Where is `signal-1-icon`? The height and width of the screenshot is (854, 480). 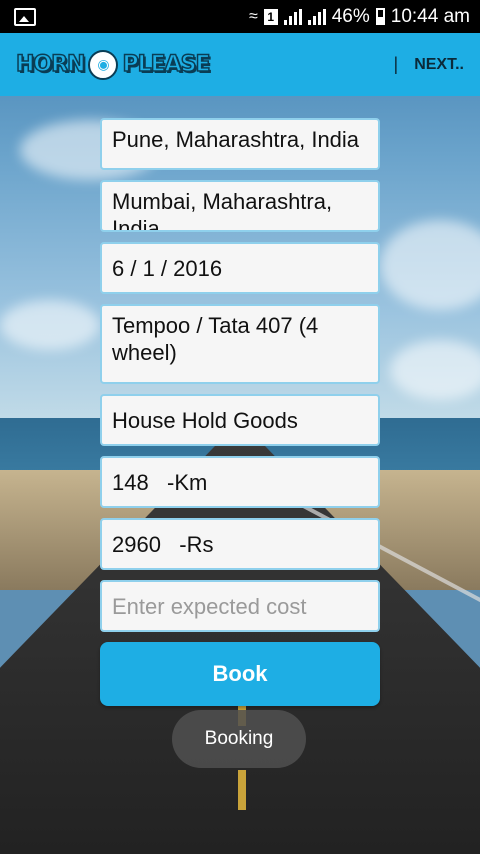
signal-1-icon is located at coordinates (292, 16).